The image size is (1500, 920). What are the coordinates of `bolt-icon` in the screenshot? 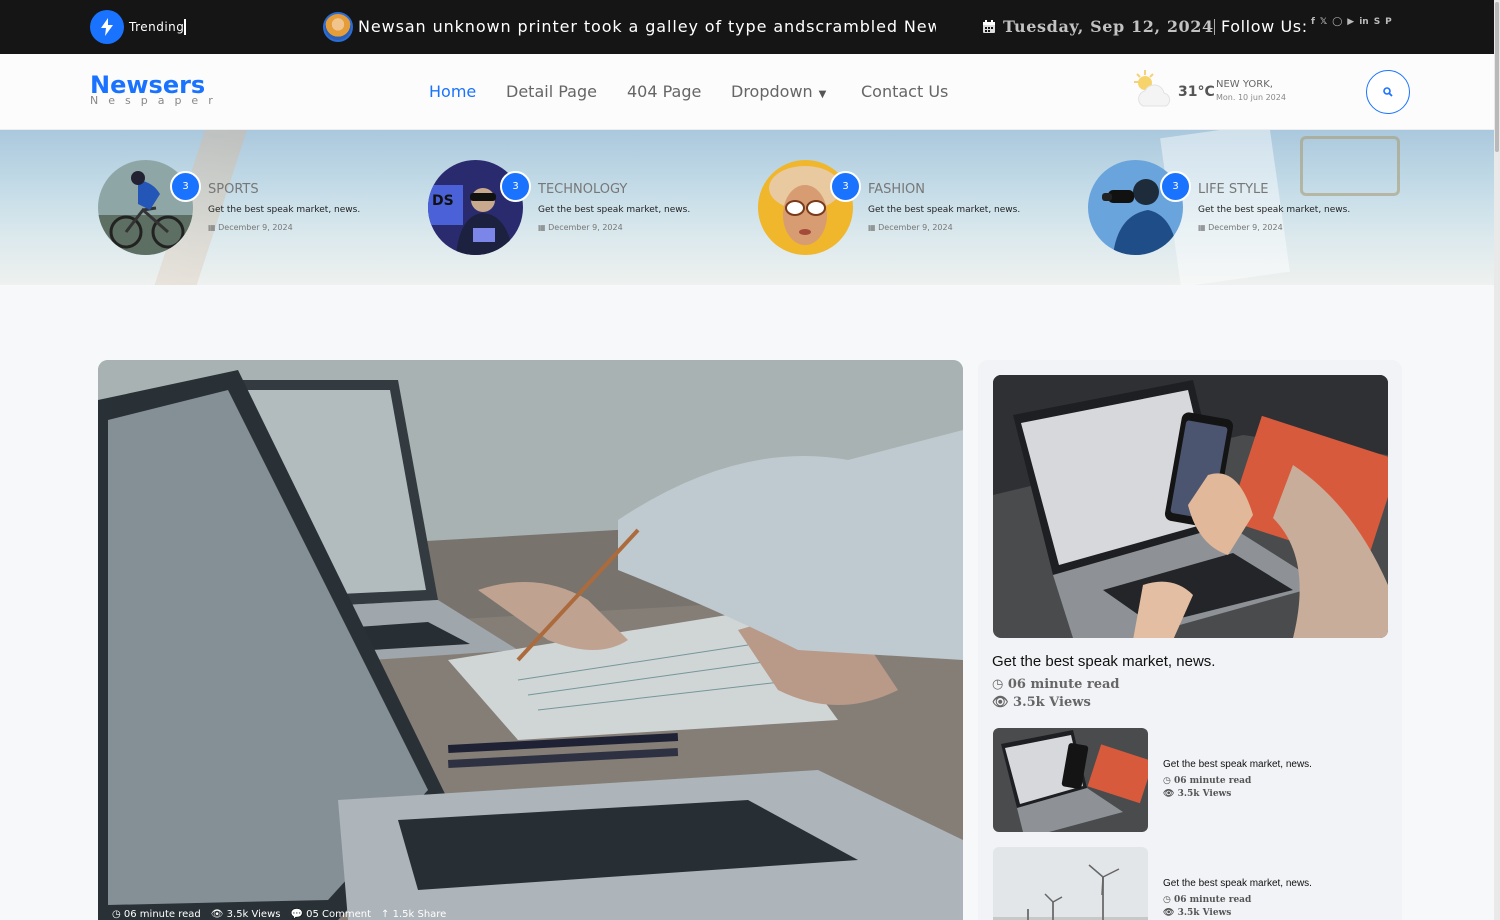 It's located at (107, 27).